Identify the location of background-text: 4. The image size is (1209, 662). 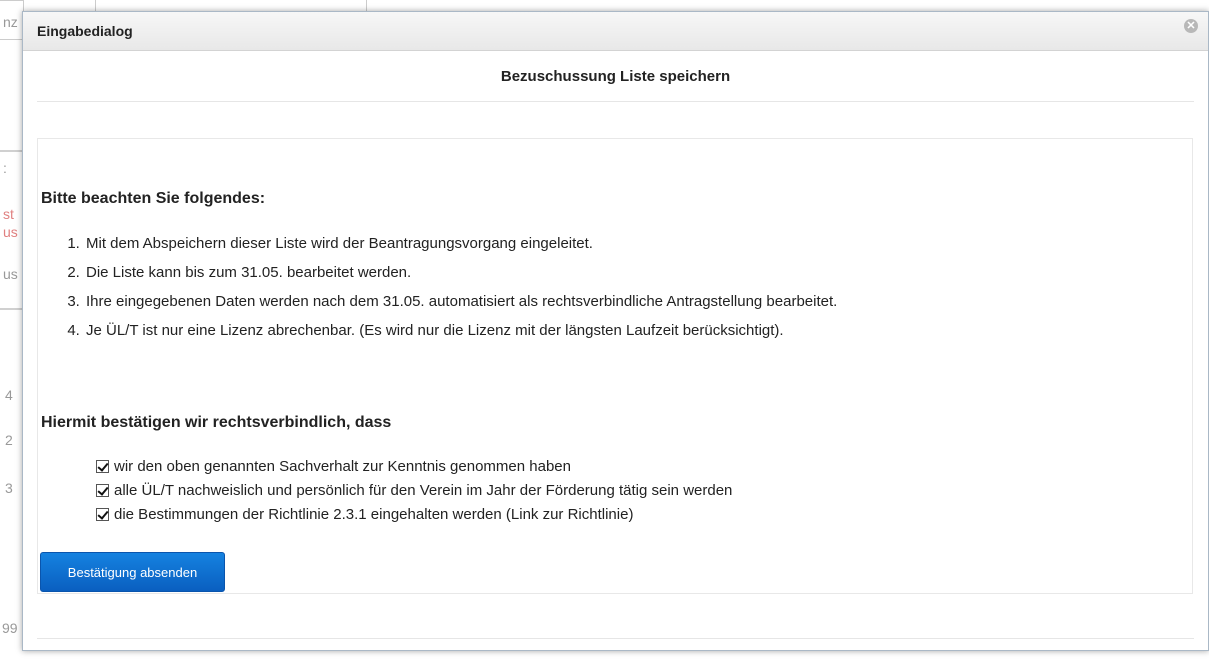
(9, 395).